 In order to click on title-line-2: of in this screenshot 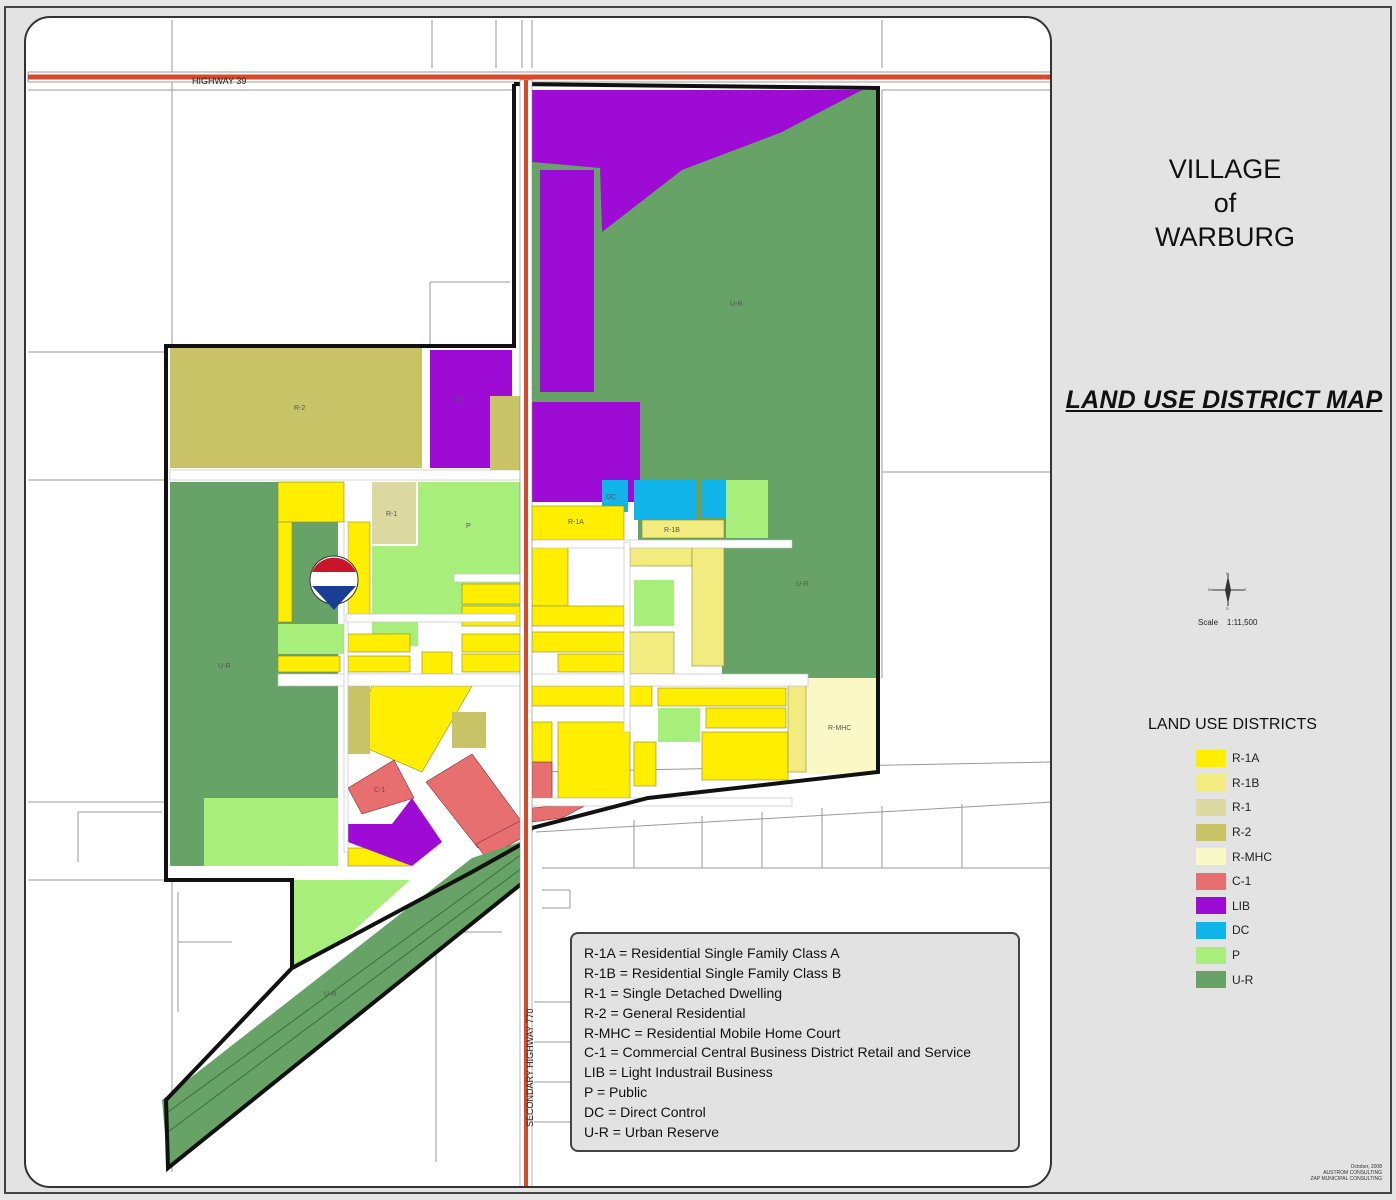, I will do `click(1225, 203)`.